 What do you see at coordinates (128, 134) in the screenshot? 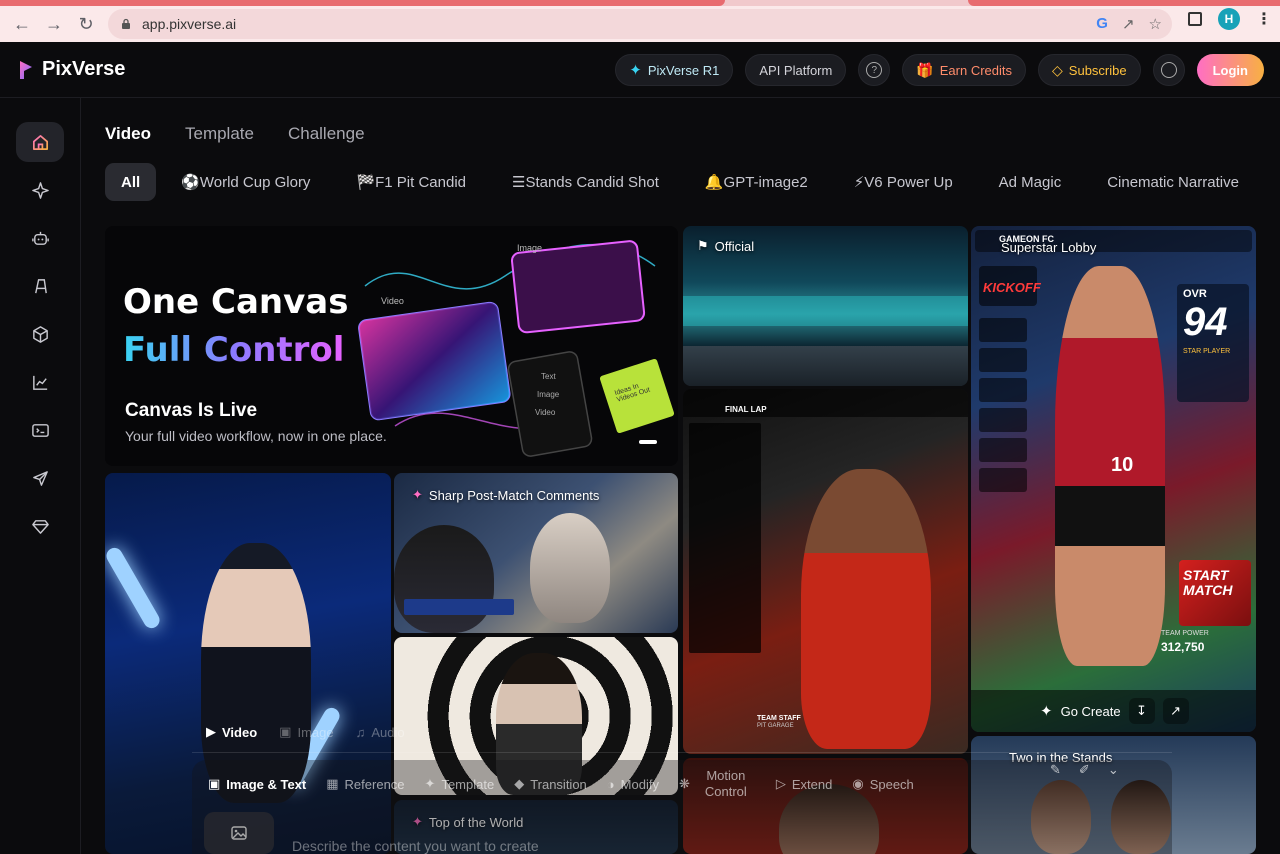
I see `tab-video: Video` at bounding box center [128, 134].